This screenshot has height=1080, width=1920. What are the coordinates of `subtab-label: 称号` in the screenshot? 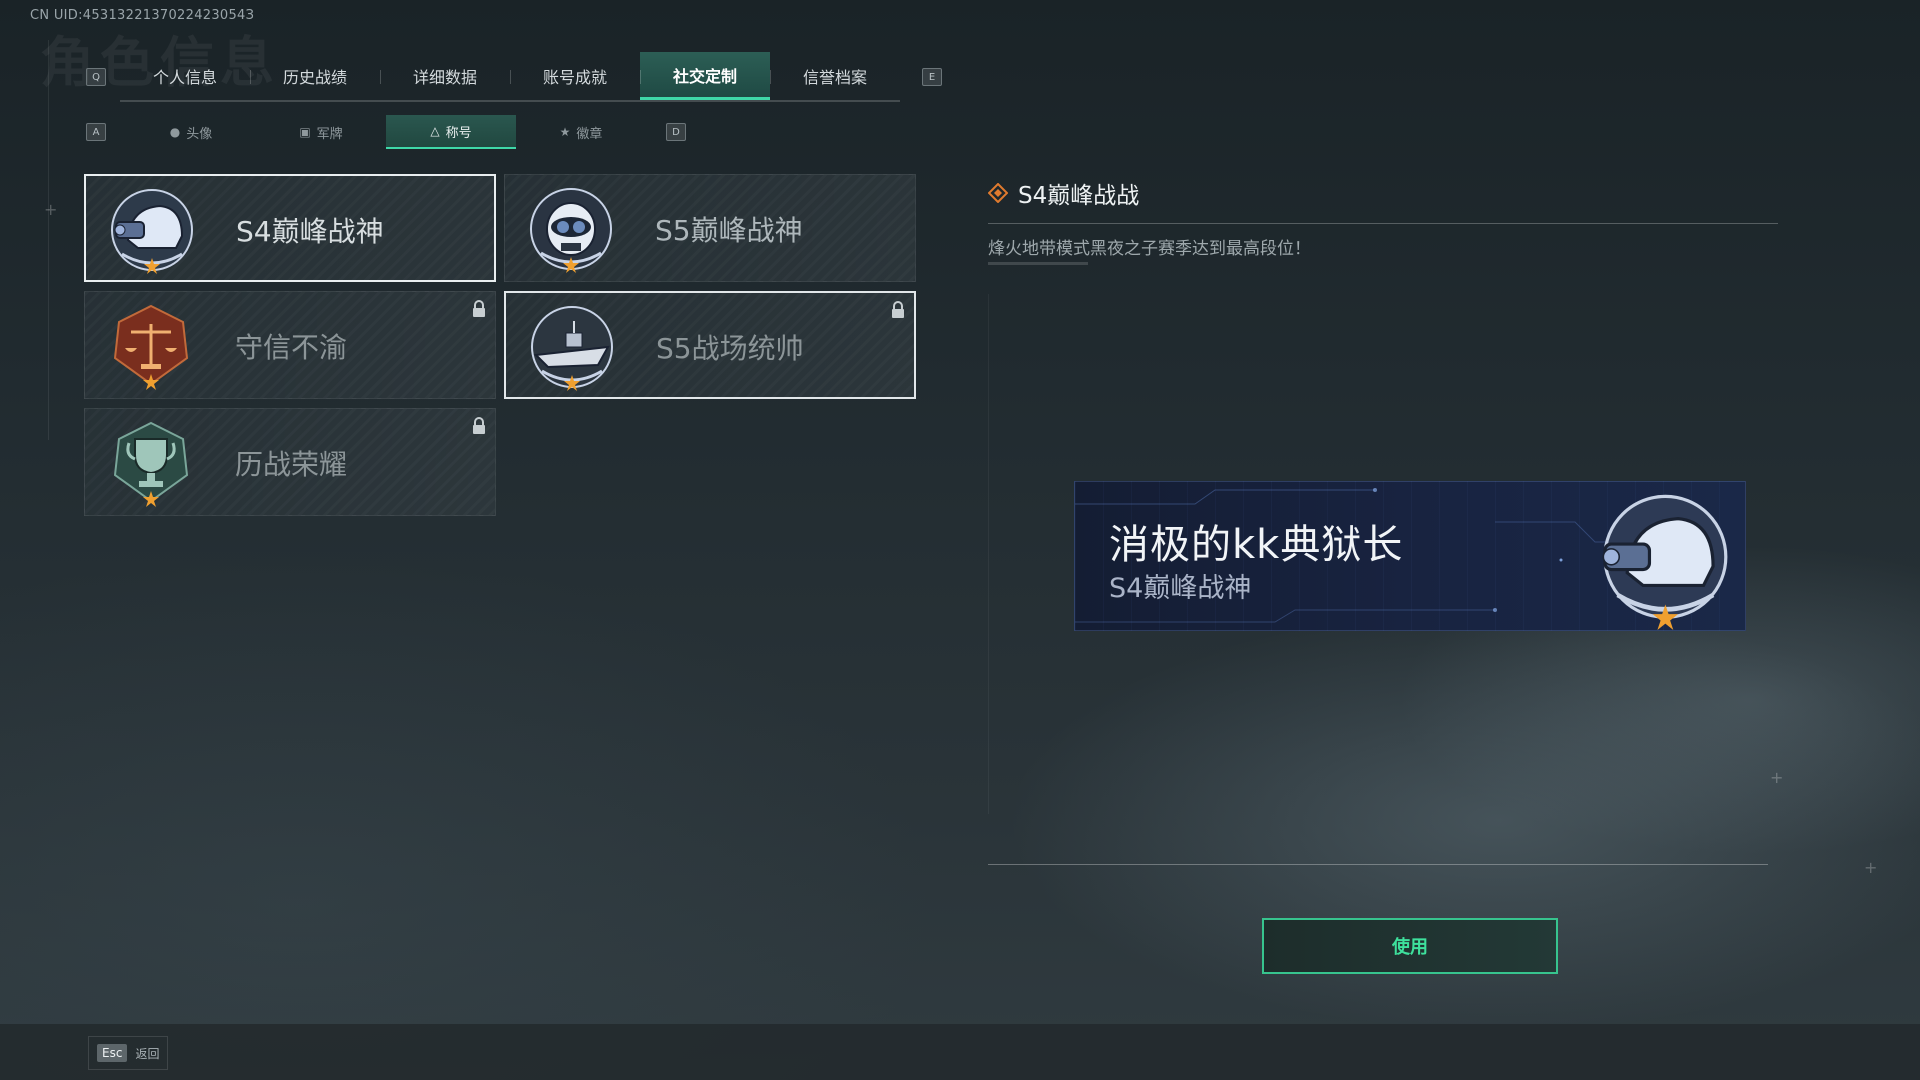 It's located at (458, 133).